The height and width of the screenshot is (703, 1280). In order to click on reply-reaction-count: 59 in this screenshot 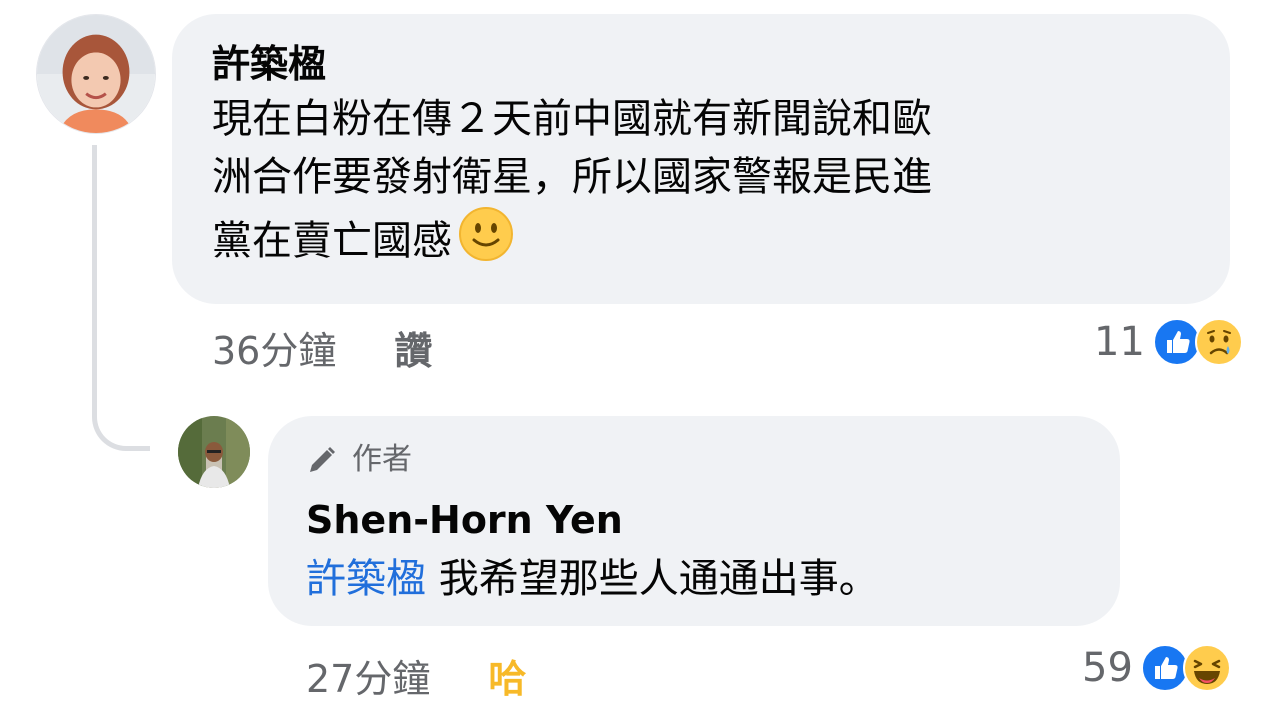, I will do `click(1107, 668)`.